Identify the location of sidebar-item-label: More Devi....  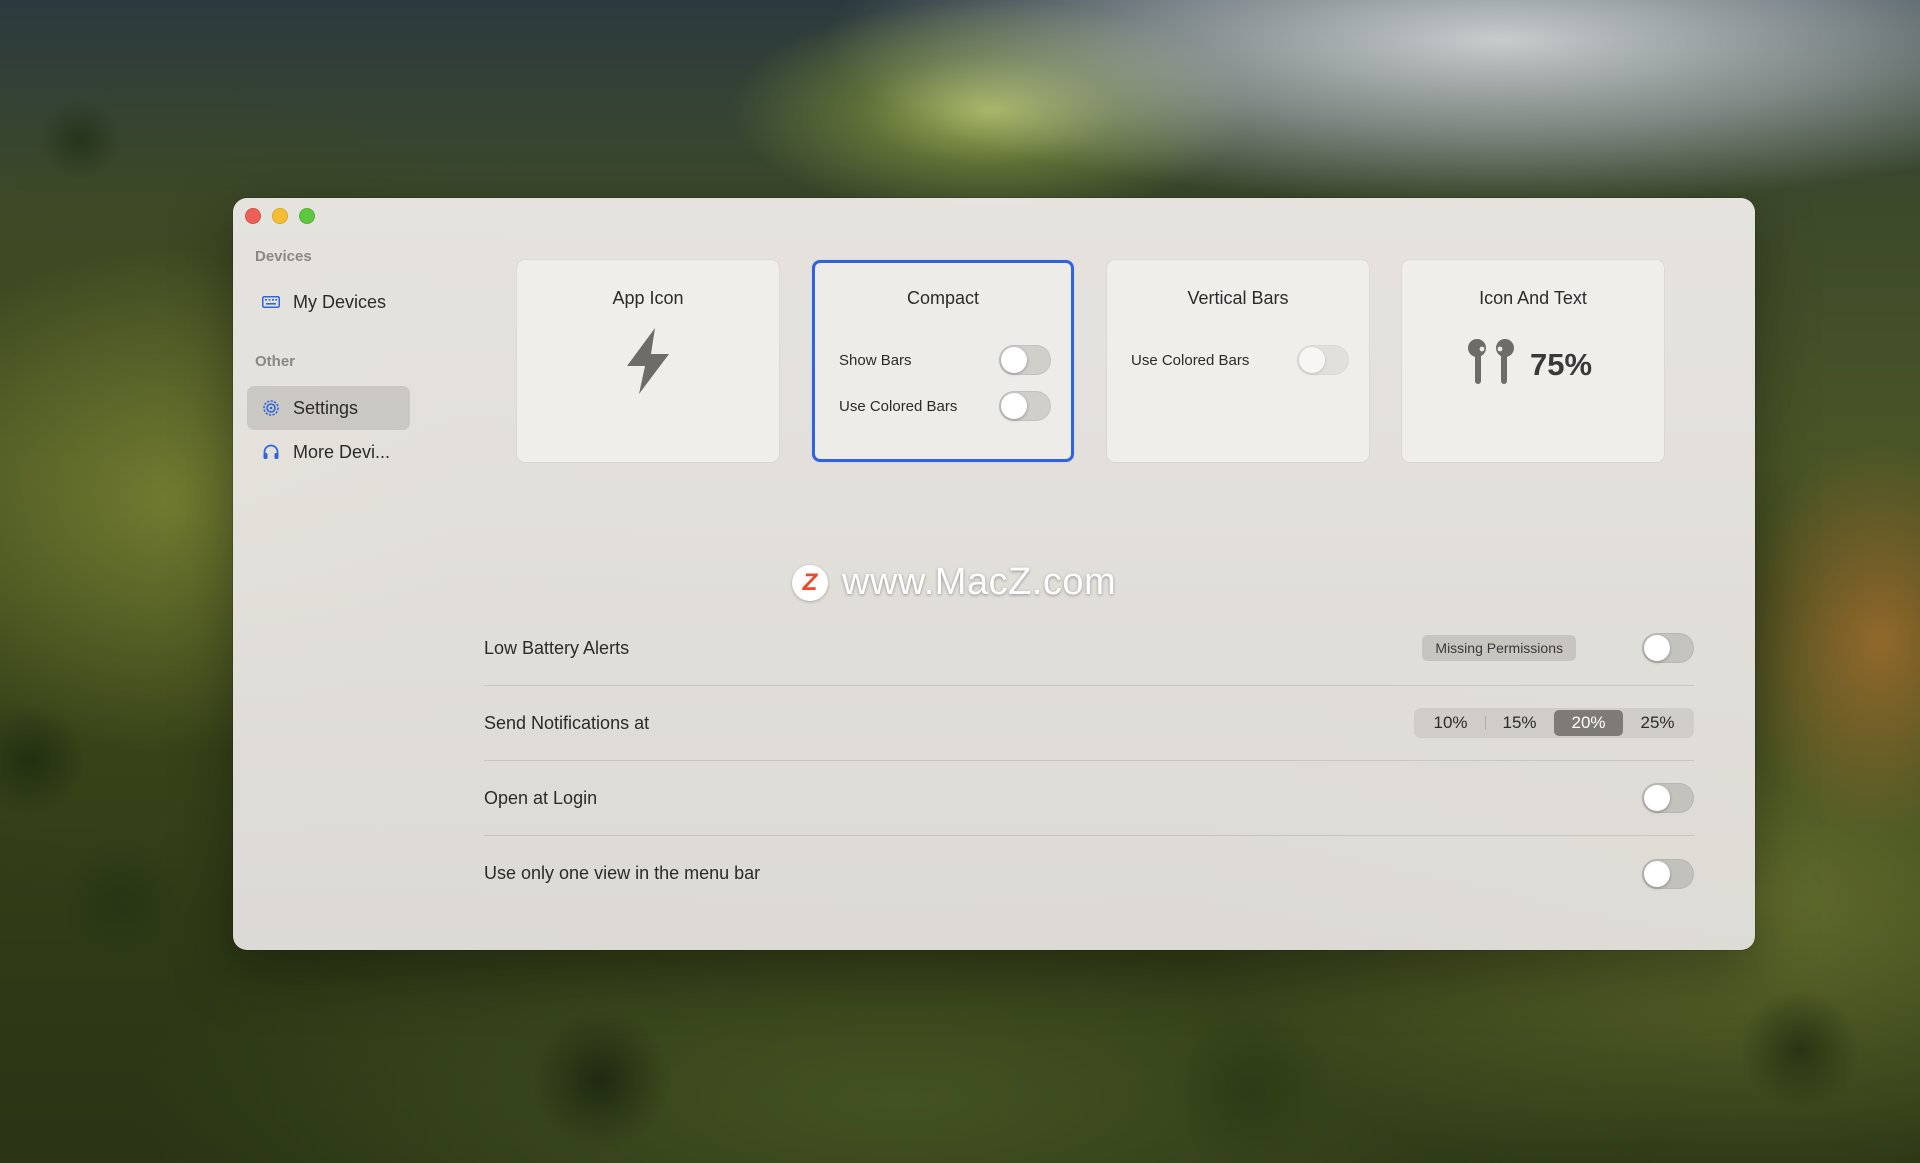
(342, 451).